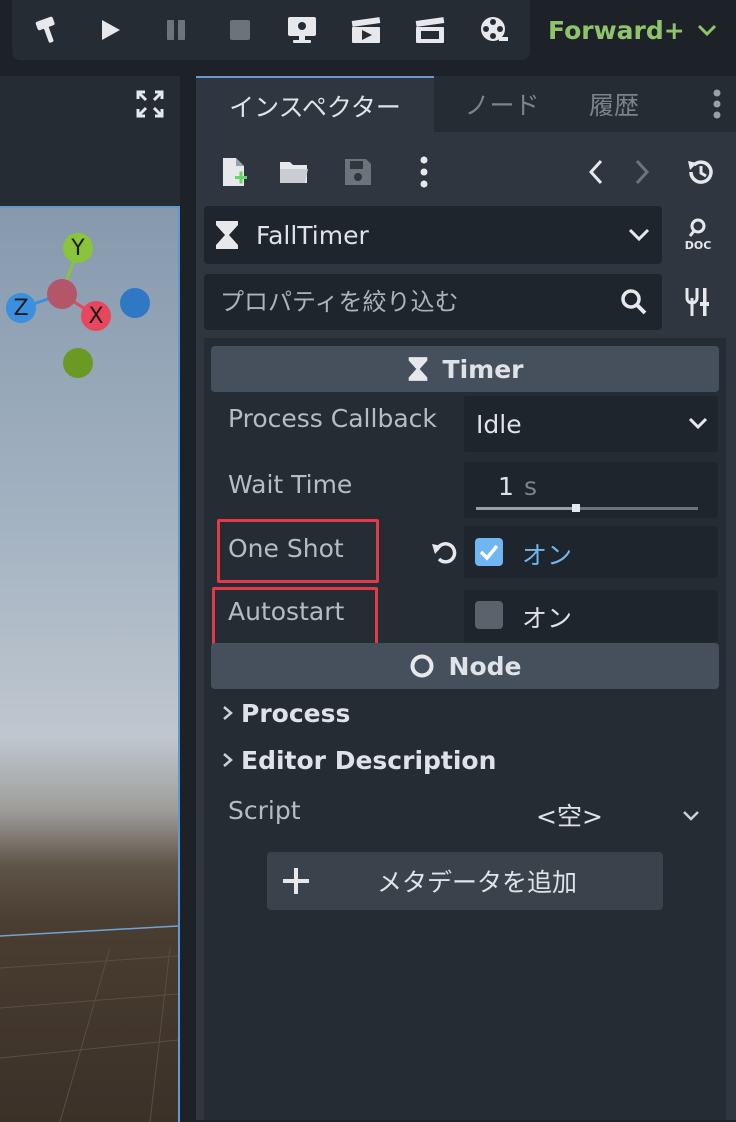 Image resolution: width=736 pixels, height=1122 pixels. Describe the element at coordinates (298, 551) in the screenshot. I see `highlight-one-shot` at that location.